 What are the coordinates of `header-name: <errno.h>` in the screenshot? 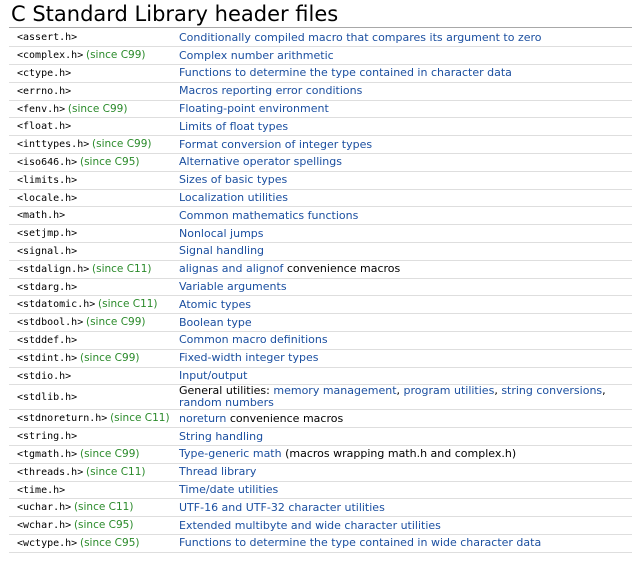 It's located at (44, 91).